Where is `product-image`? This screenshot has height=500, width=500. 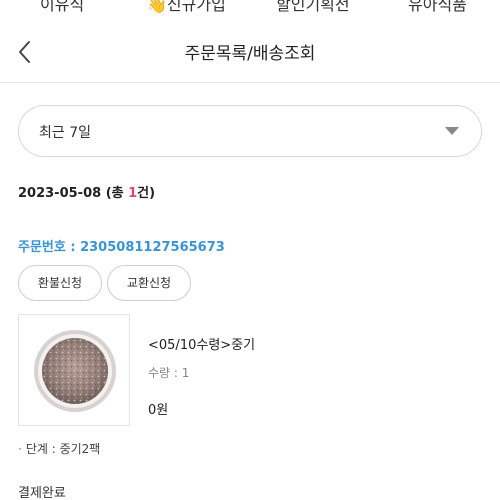 product-image is located at coordinates (74, 370).